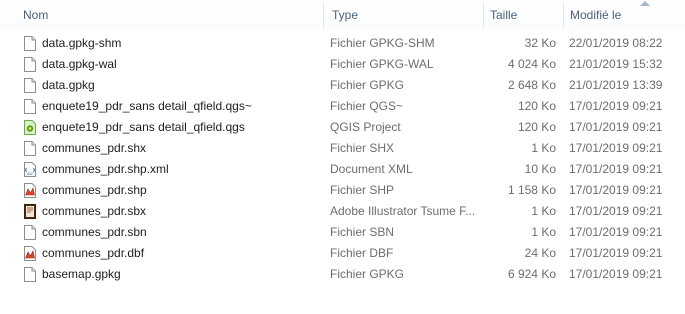 The width and height of the screenshot is (685, 314). Describe the element at coordinates (30, 190) in the screenshot. I see `shapefile-icon` at that location.